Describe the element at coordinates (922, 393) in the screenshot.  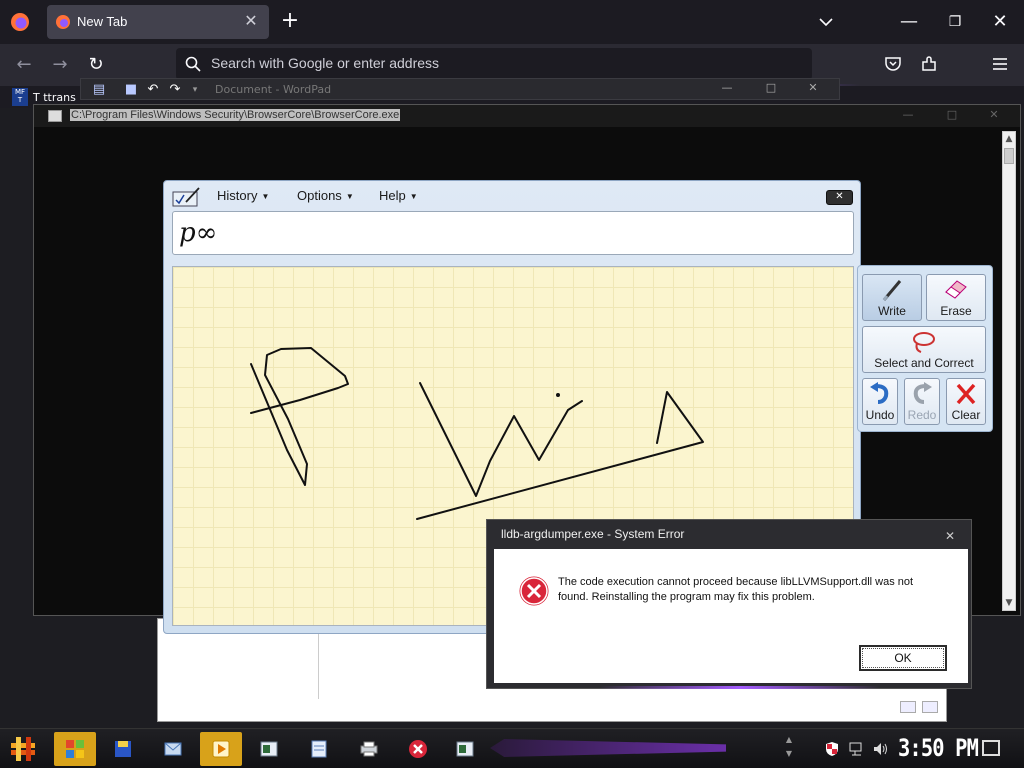
I see `redo-arrow-icon` at that location.